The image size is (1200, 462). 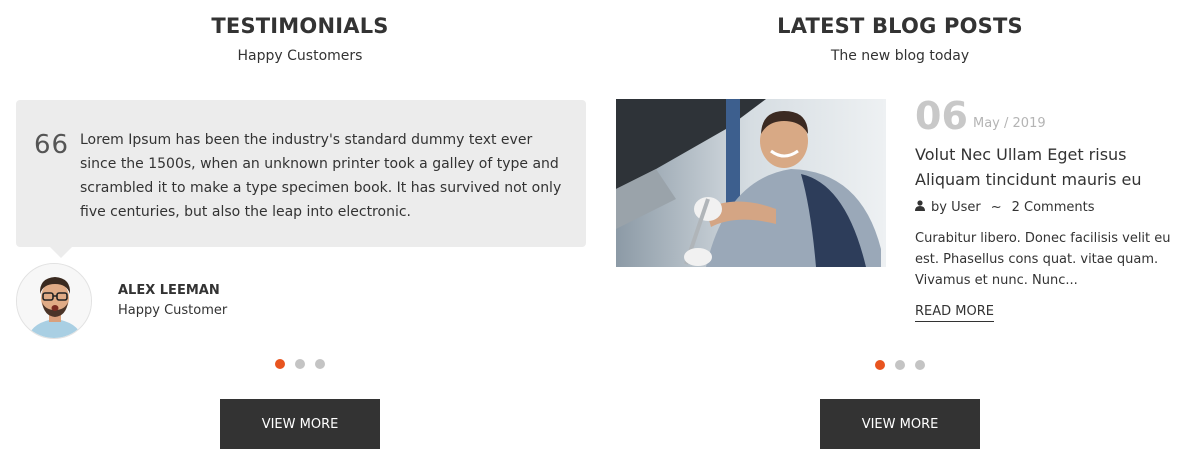 I want to click on blog-post-image, so click(x=751, y=183).